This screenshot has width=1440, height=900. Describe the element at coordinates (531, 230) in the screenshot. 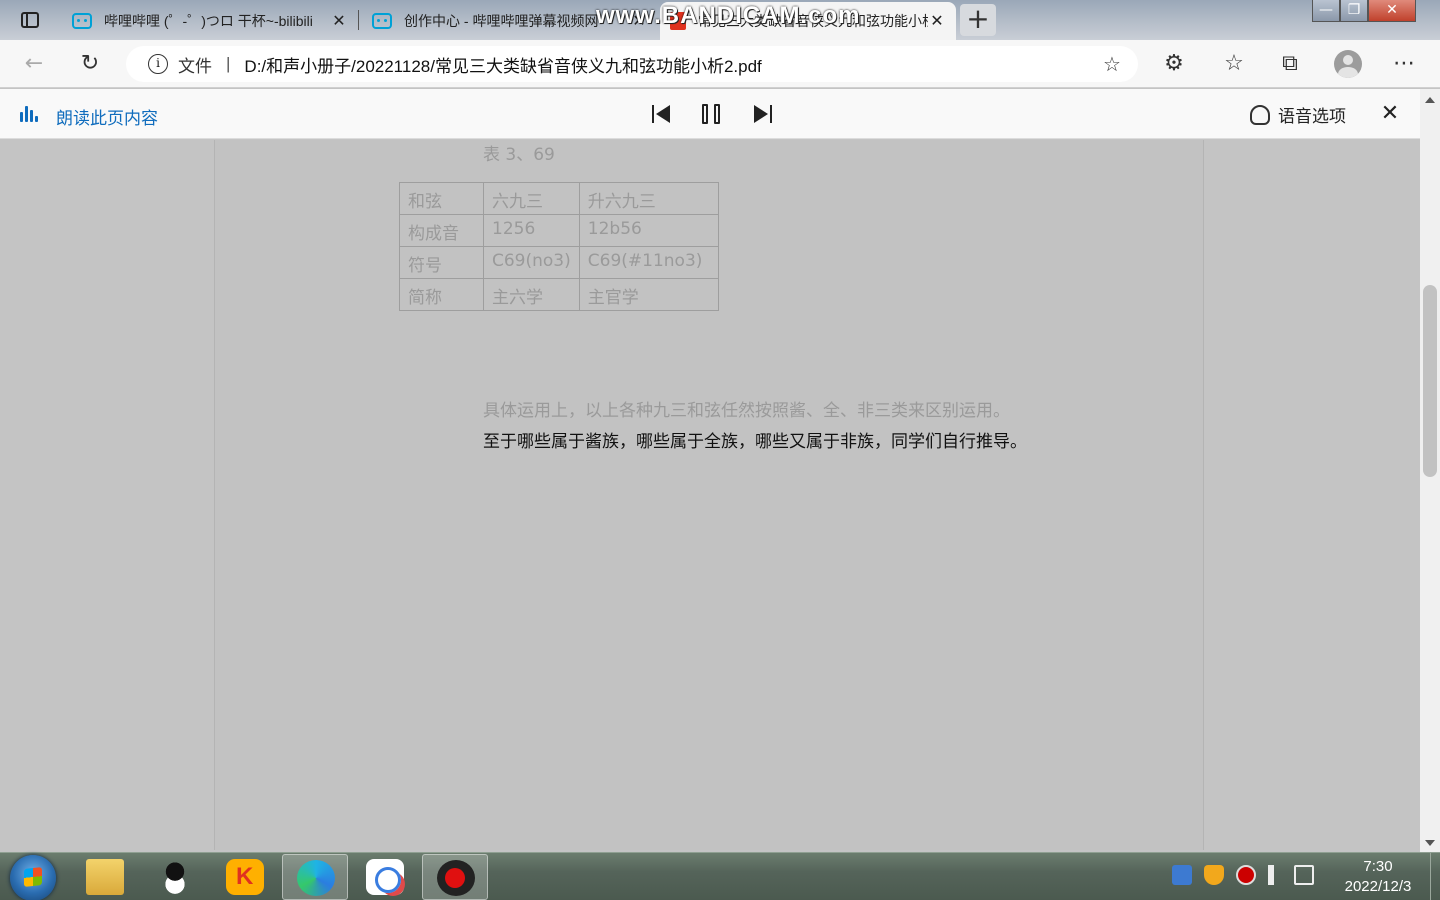

I see `table-cell: 1256` at that location.